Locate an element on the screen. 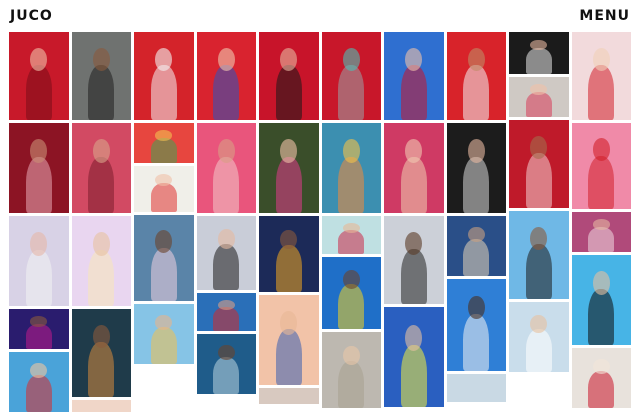 This screenshot has height=412, width=640. site-header: JUCO MENU is located at coordinates (320, 16).